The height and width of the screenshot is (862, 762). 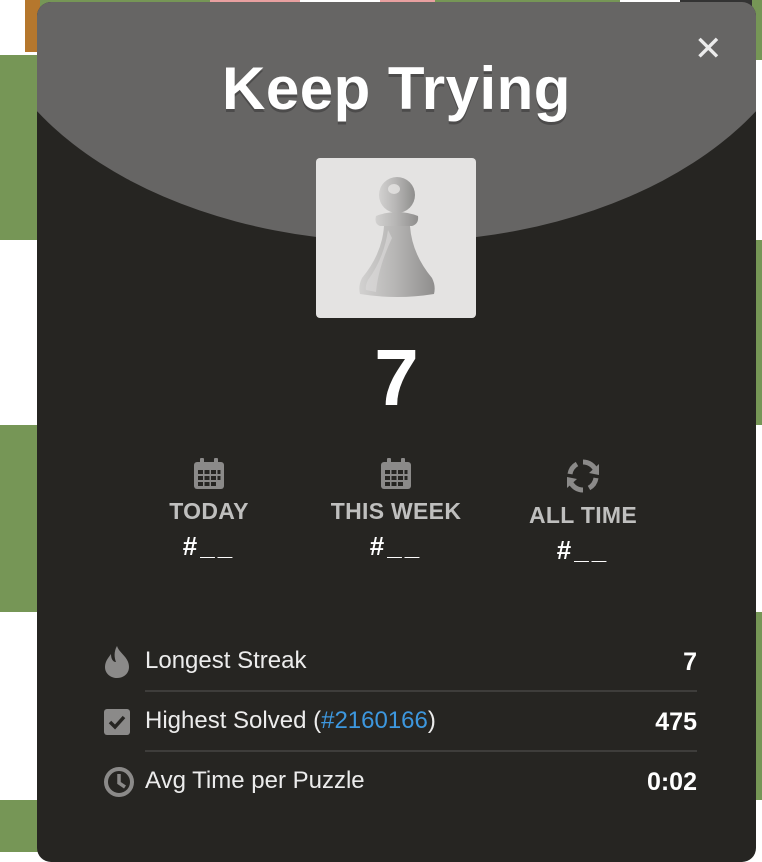 I want to click on ranking-all-time: ALL TIME #__, so click(x=583, y=511).